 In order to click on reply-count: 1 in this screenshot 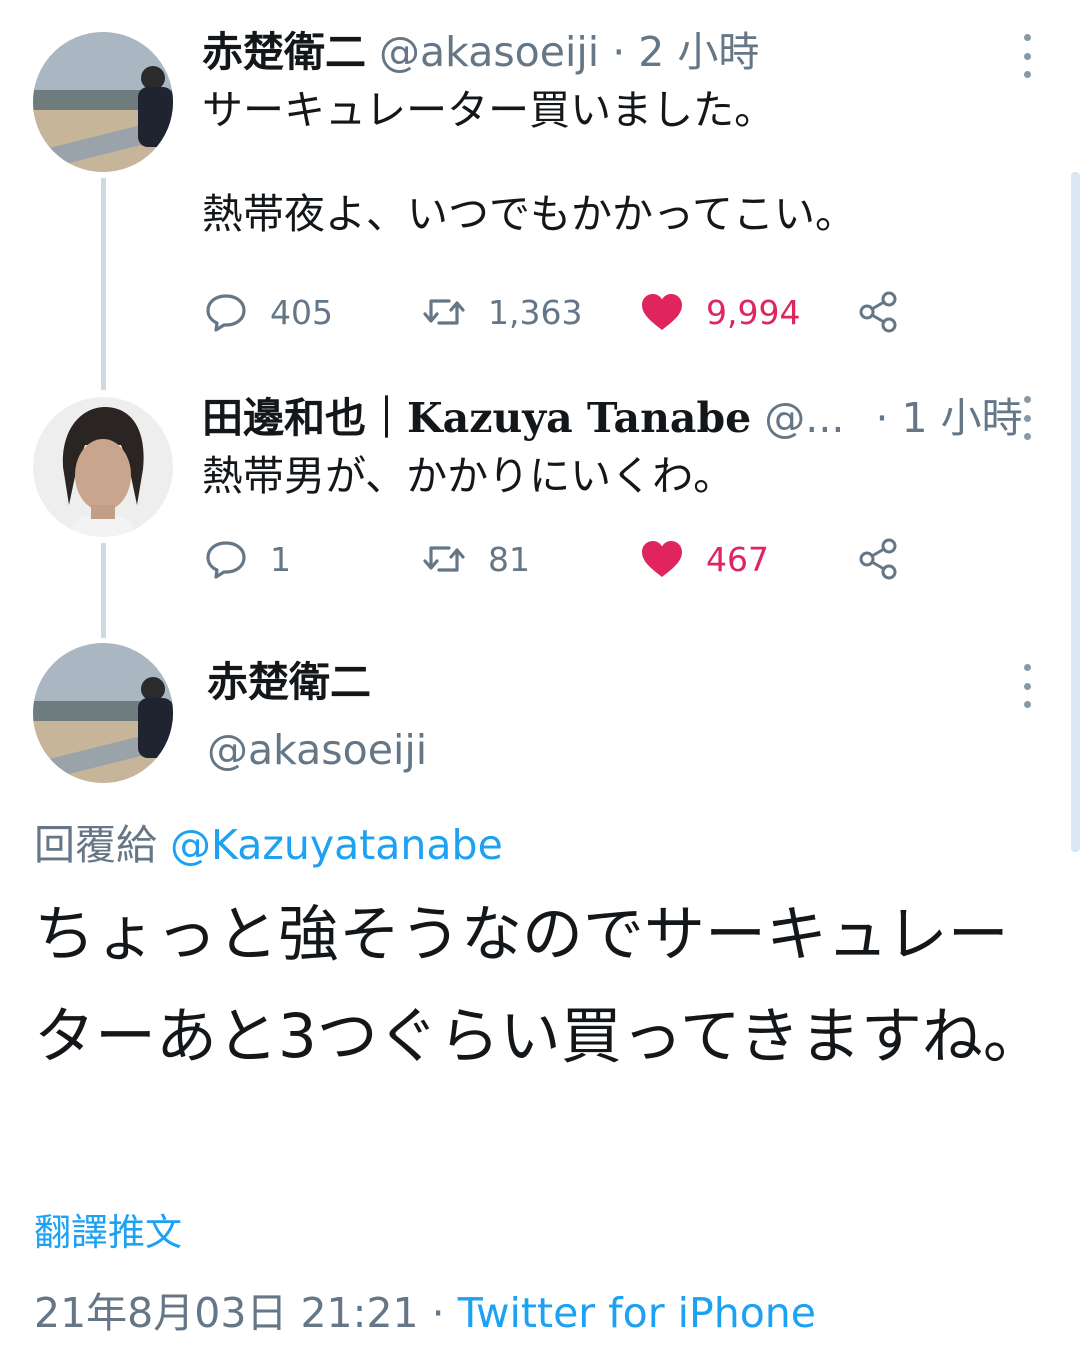, I will do `click(280, 559)`.